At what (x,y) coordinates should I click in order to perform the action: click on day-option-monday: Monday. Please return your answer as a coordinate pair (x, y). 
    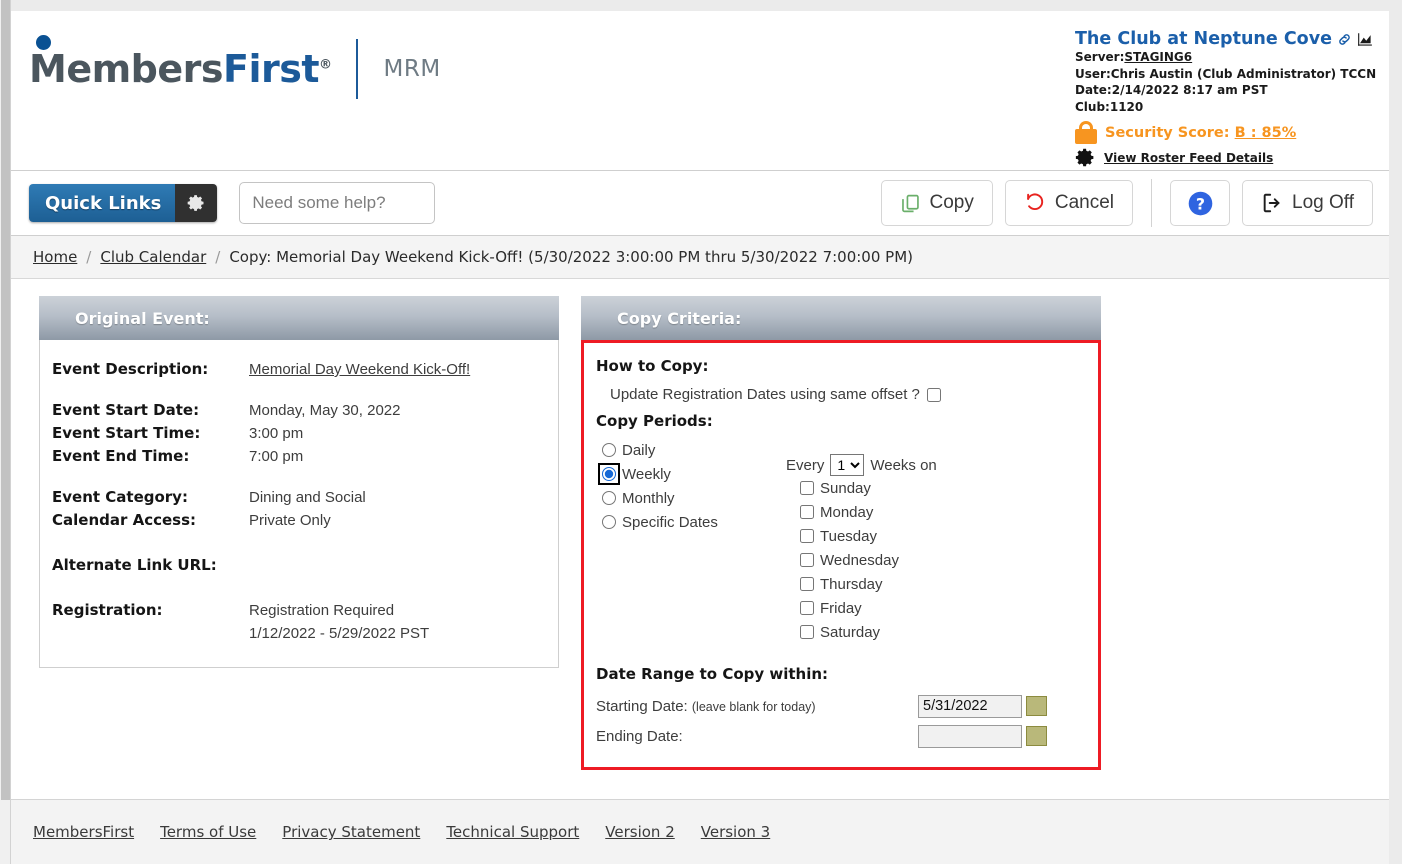
    Looking at the image, I should click on (868, 512).